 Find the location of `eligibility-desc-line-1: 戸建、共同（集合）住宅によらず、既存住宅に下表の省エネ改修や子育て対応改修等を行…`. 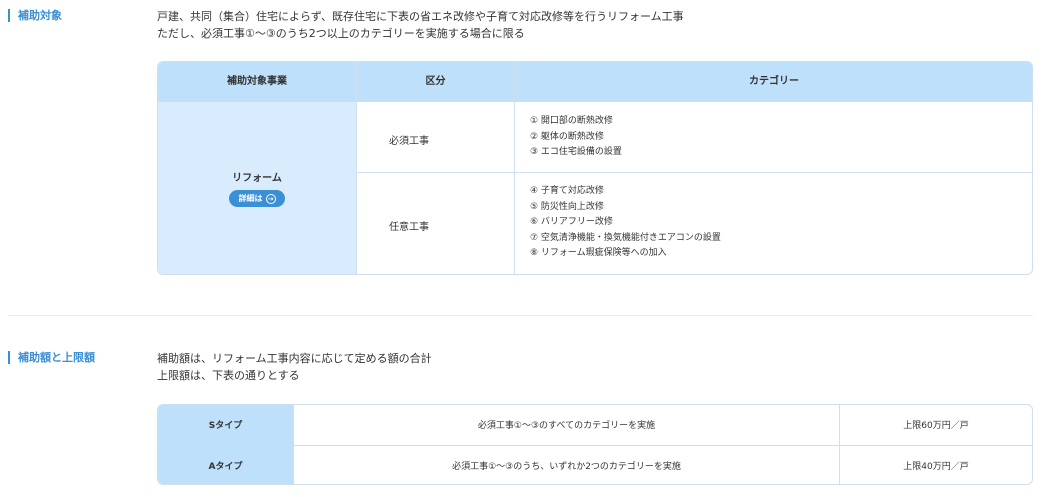

eligibility-desc-line-1: 戸建、共同（集合）住宅によらず、既存住宅に下表の省エネ改修や子育て対応改修等を行… is located at coordinates (420, 16).